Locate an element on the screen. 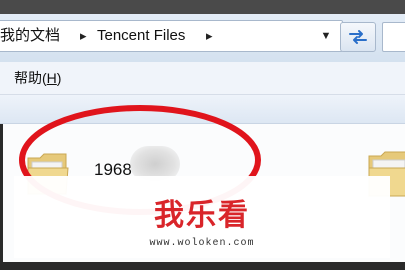  menu-help: 帮助(H) is located at coordinates (37, 78).